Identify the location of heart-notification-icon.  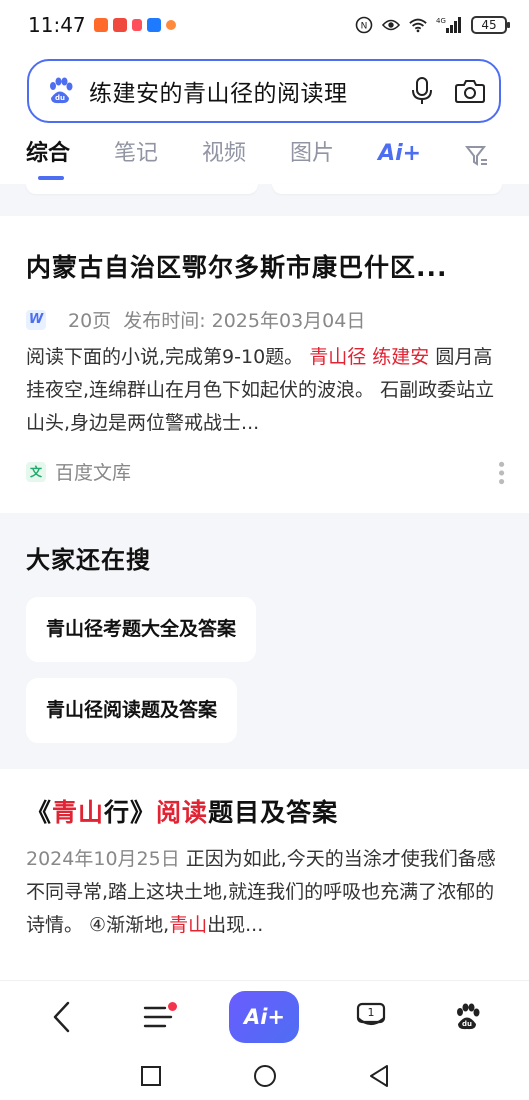
(170, 25).